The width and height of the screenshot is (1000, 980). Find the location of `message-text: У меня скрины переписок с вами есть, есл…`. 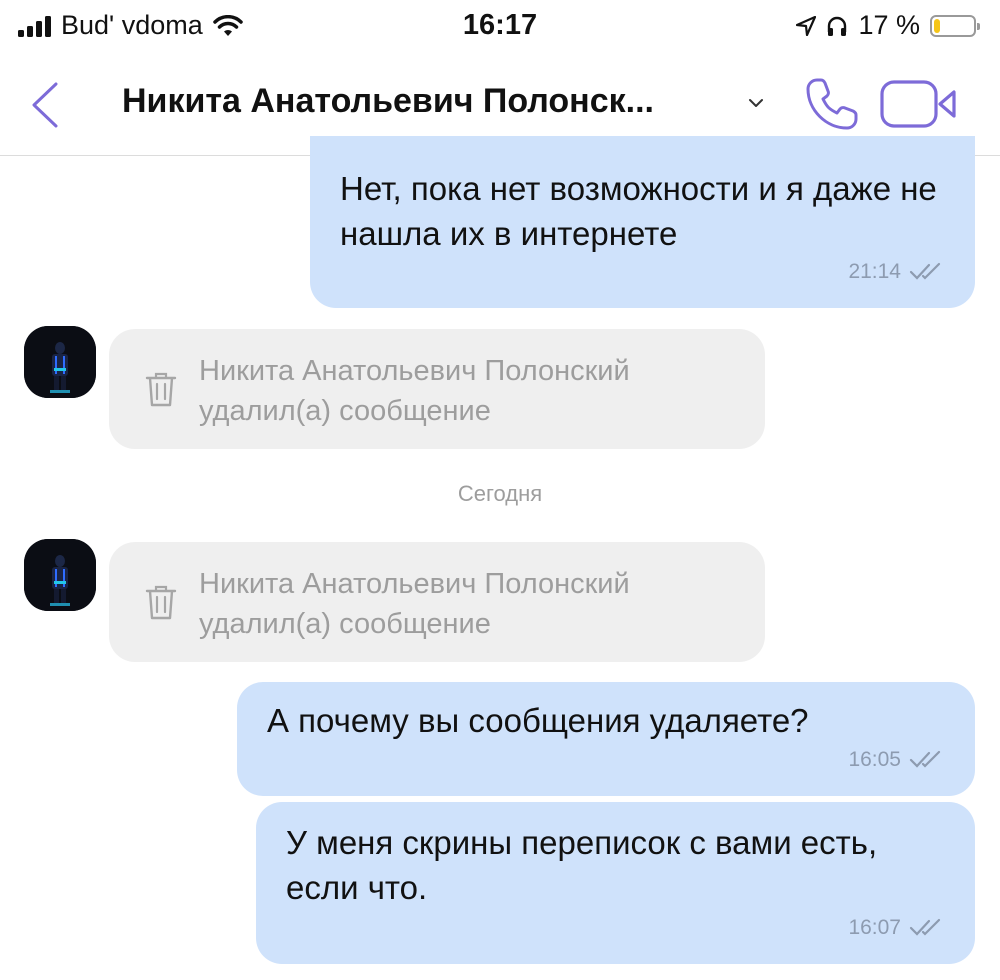

message-text: У меня скрины переписок с вами есть, есл… is located at coordinates (582, 865).